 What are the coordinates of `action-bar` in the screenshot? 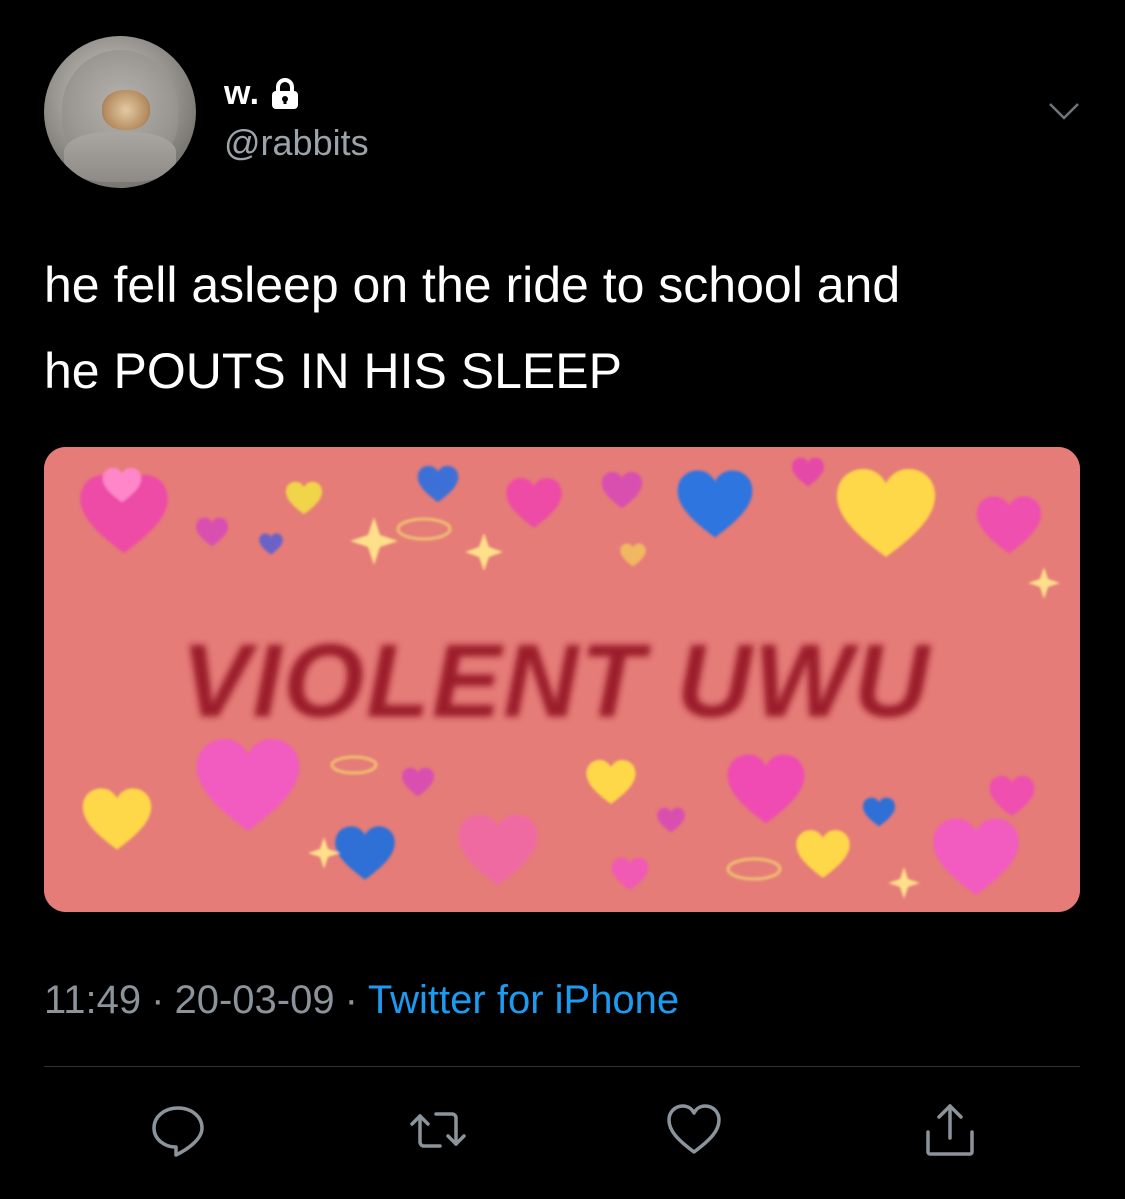 It's located at (562, 1130).